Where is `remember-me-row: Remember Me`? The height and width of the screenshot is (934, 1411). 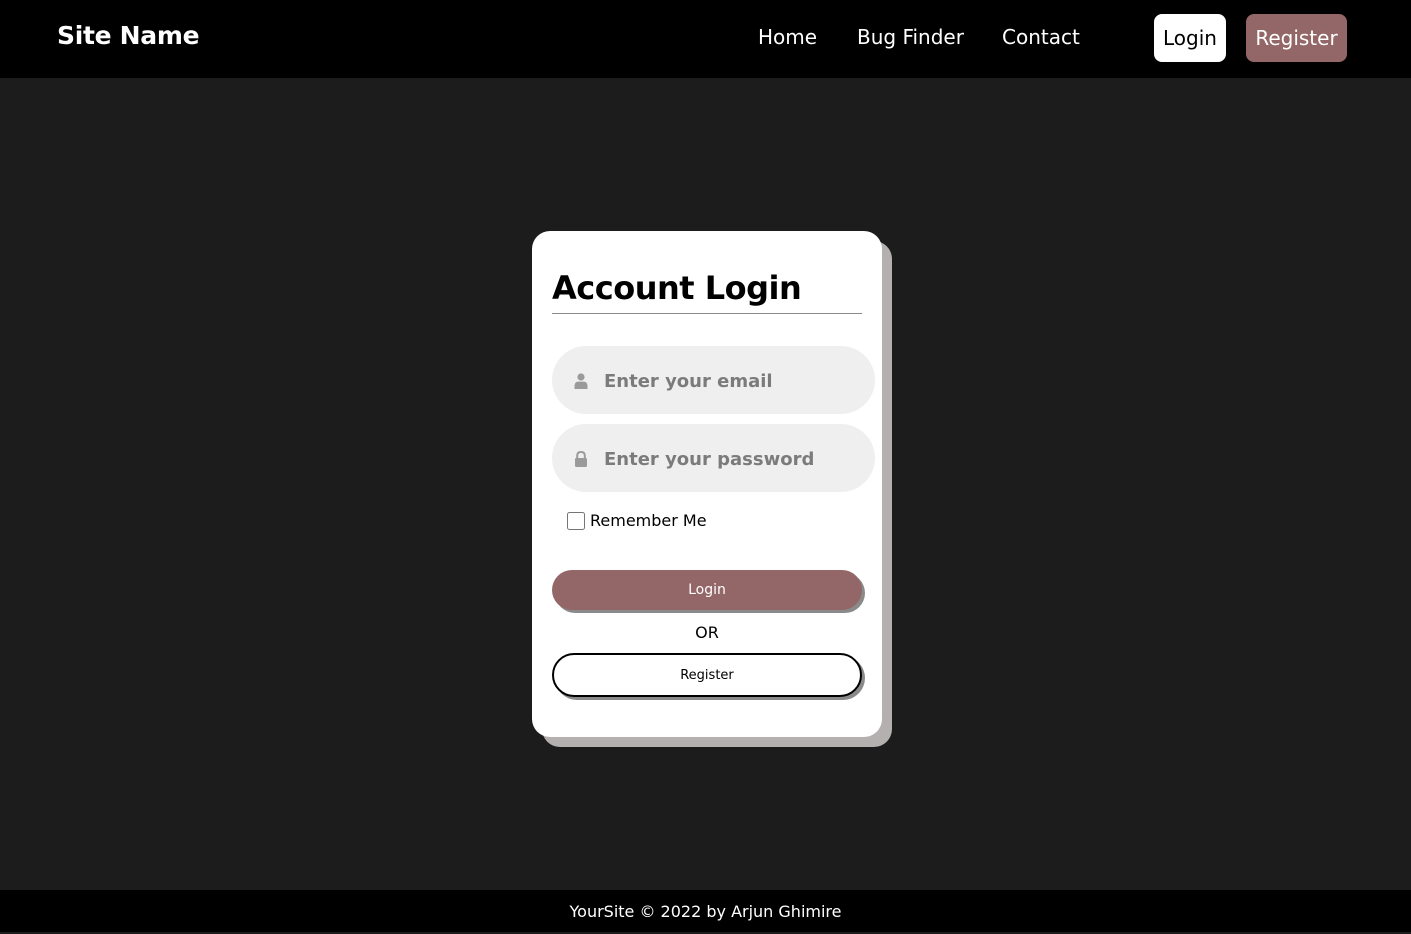 remember-me-row: Remember Me is located at coordinates (637, 520).